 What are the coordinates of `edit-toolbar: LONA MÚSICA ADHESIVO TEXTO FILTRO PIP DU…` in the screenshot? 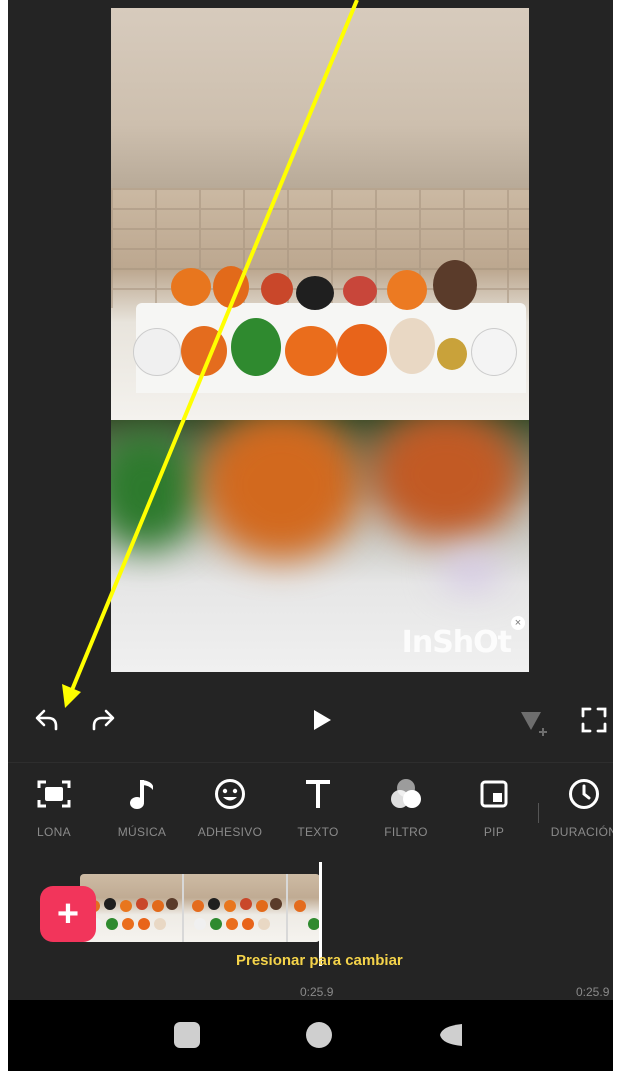 It's located at (310, 812).